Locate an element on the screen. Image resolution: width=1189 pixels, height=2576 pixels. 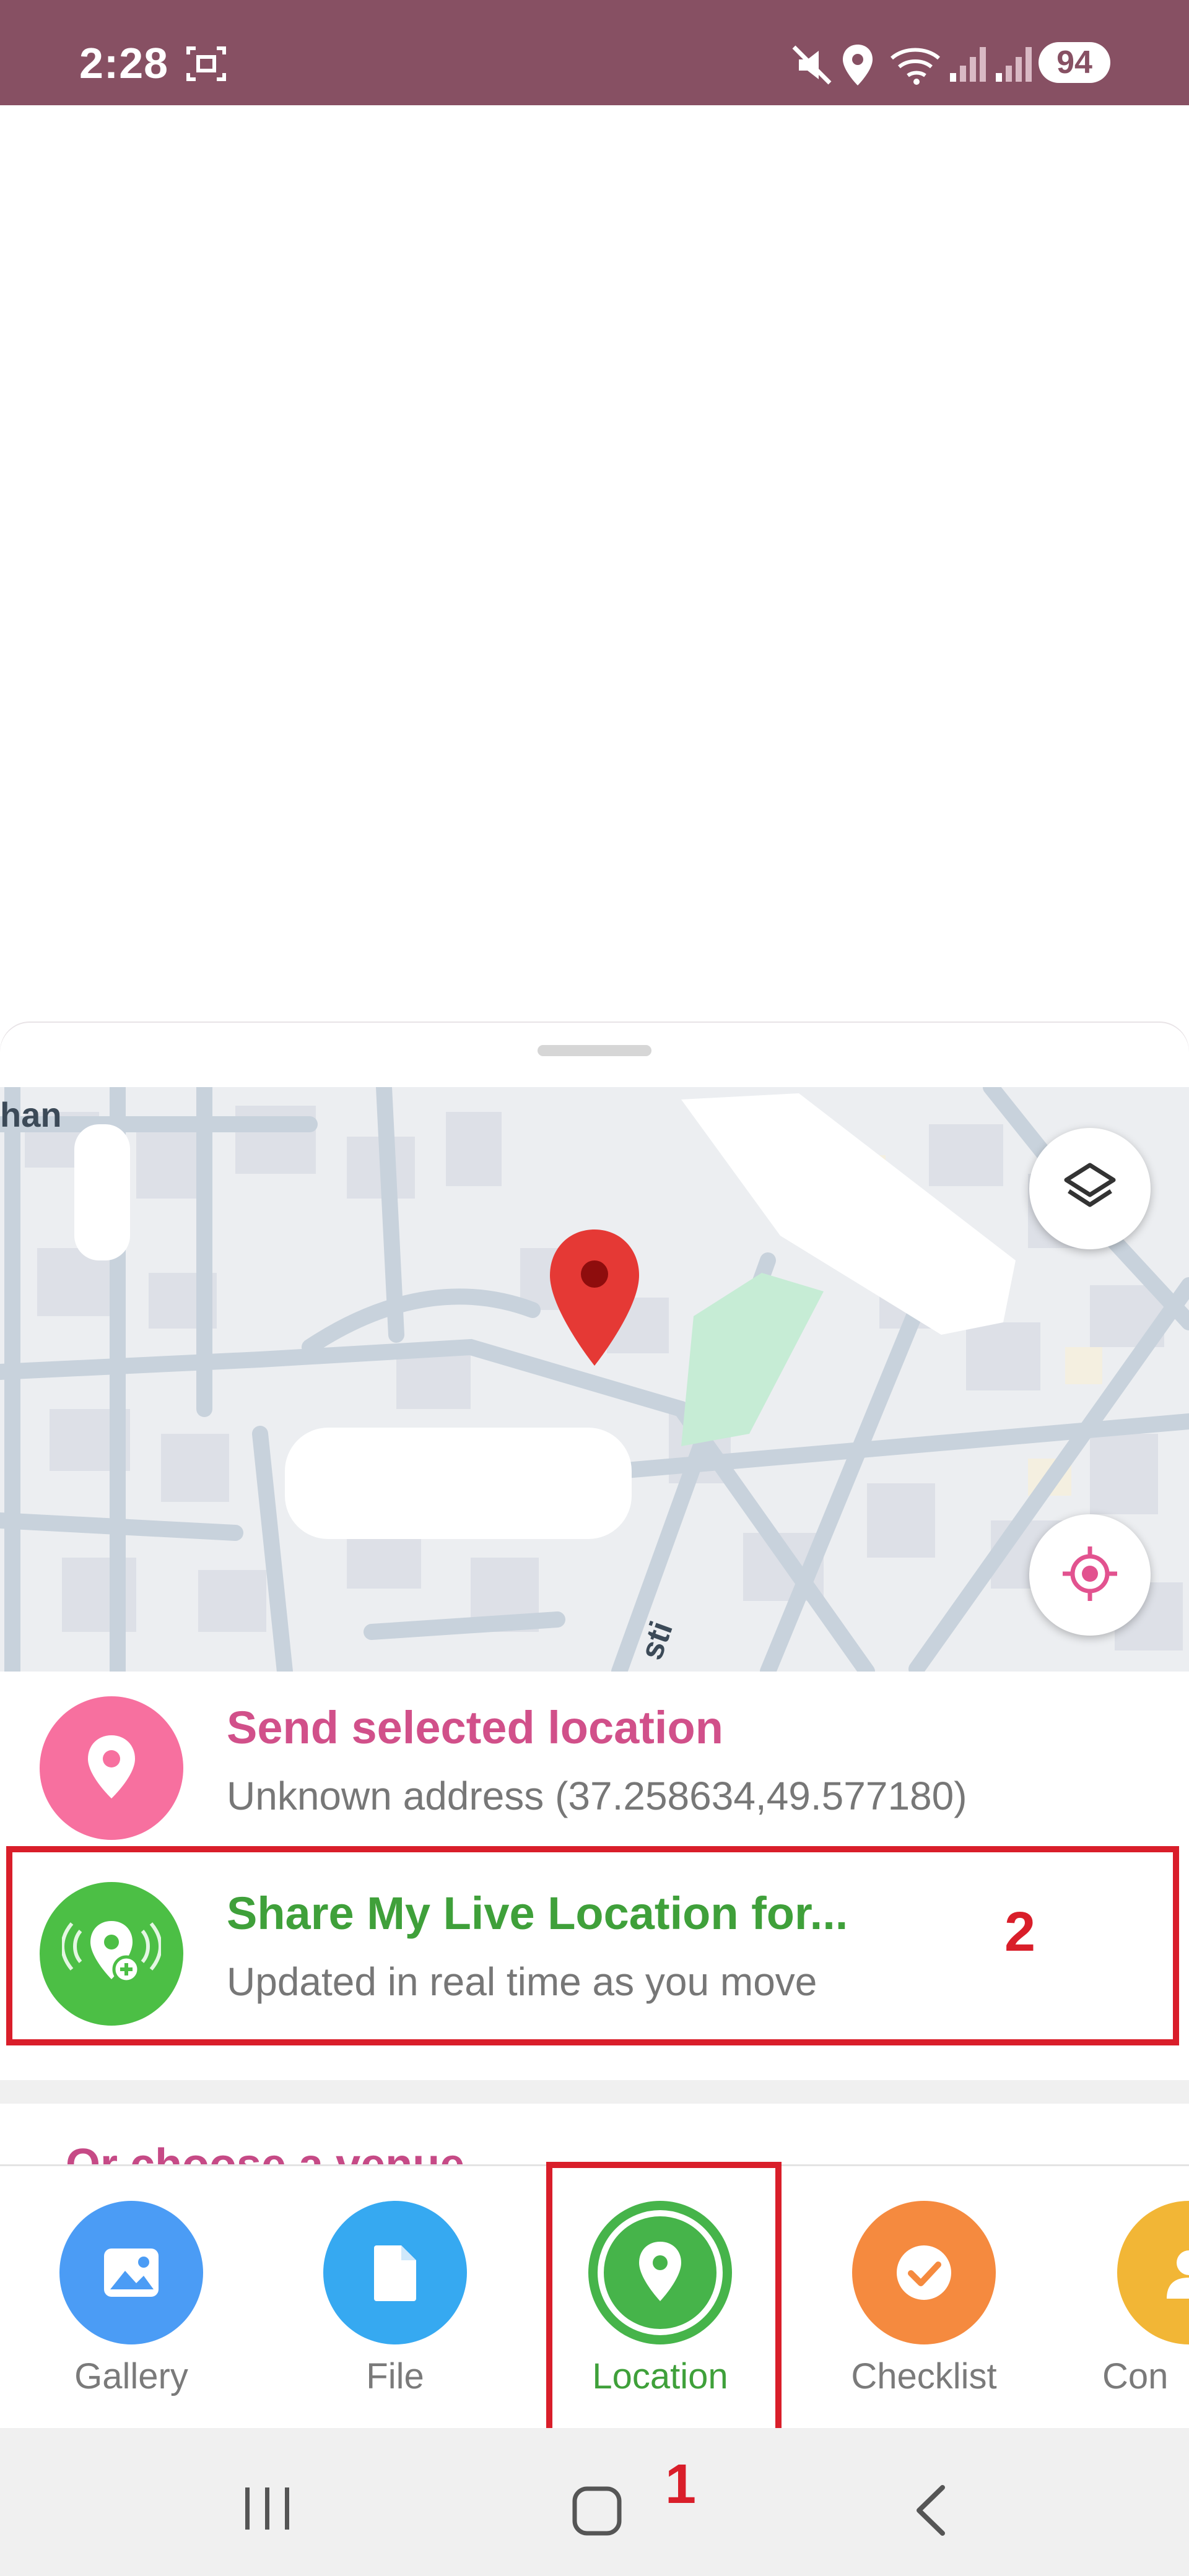
map-layers-button is located at coordinates (1090, 1188).